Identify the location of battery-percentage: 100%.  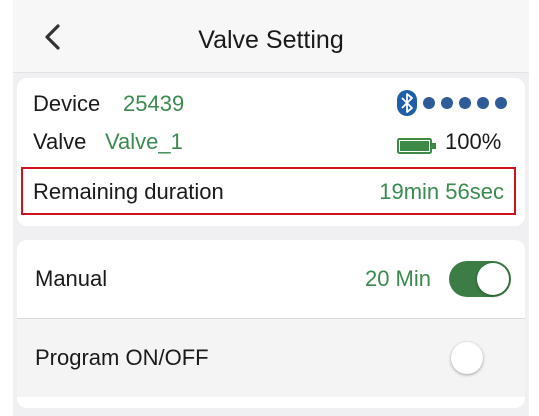
(473, 141).